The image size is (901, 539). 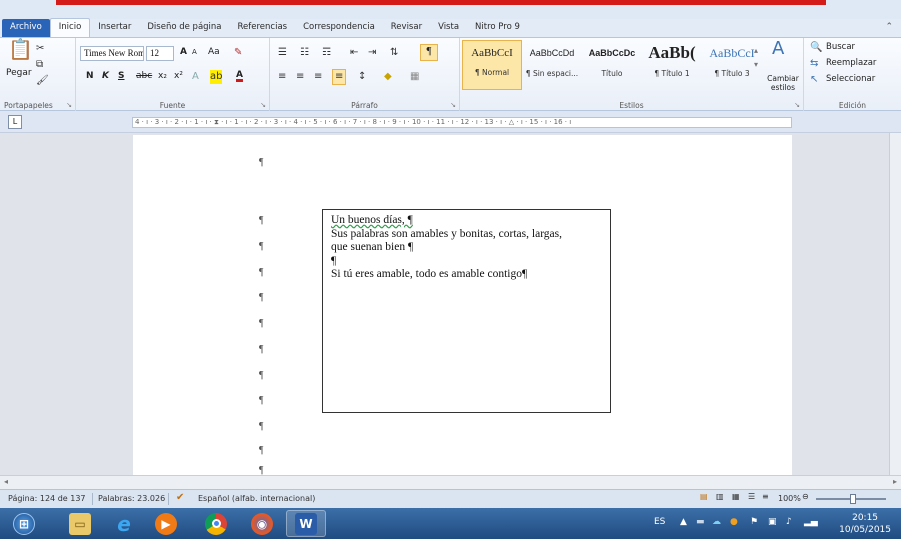 I want to click on style-normal: AaBbCcI ¶ Normal, so click(x=492, y=65).